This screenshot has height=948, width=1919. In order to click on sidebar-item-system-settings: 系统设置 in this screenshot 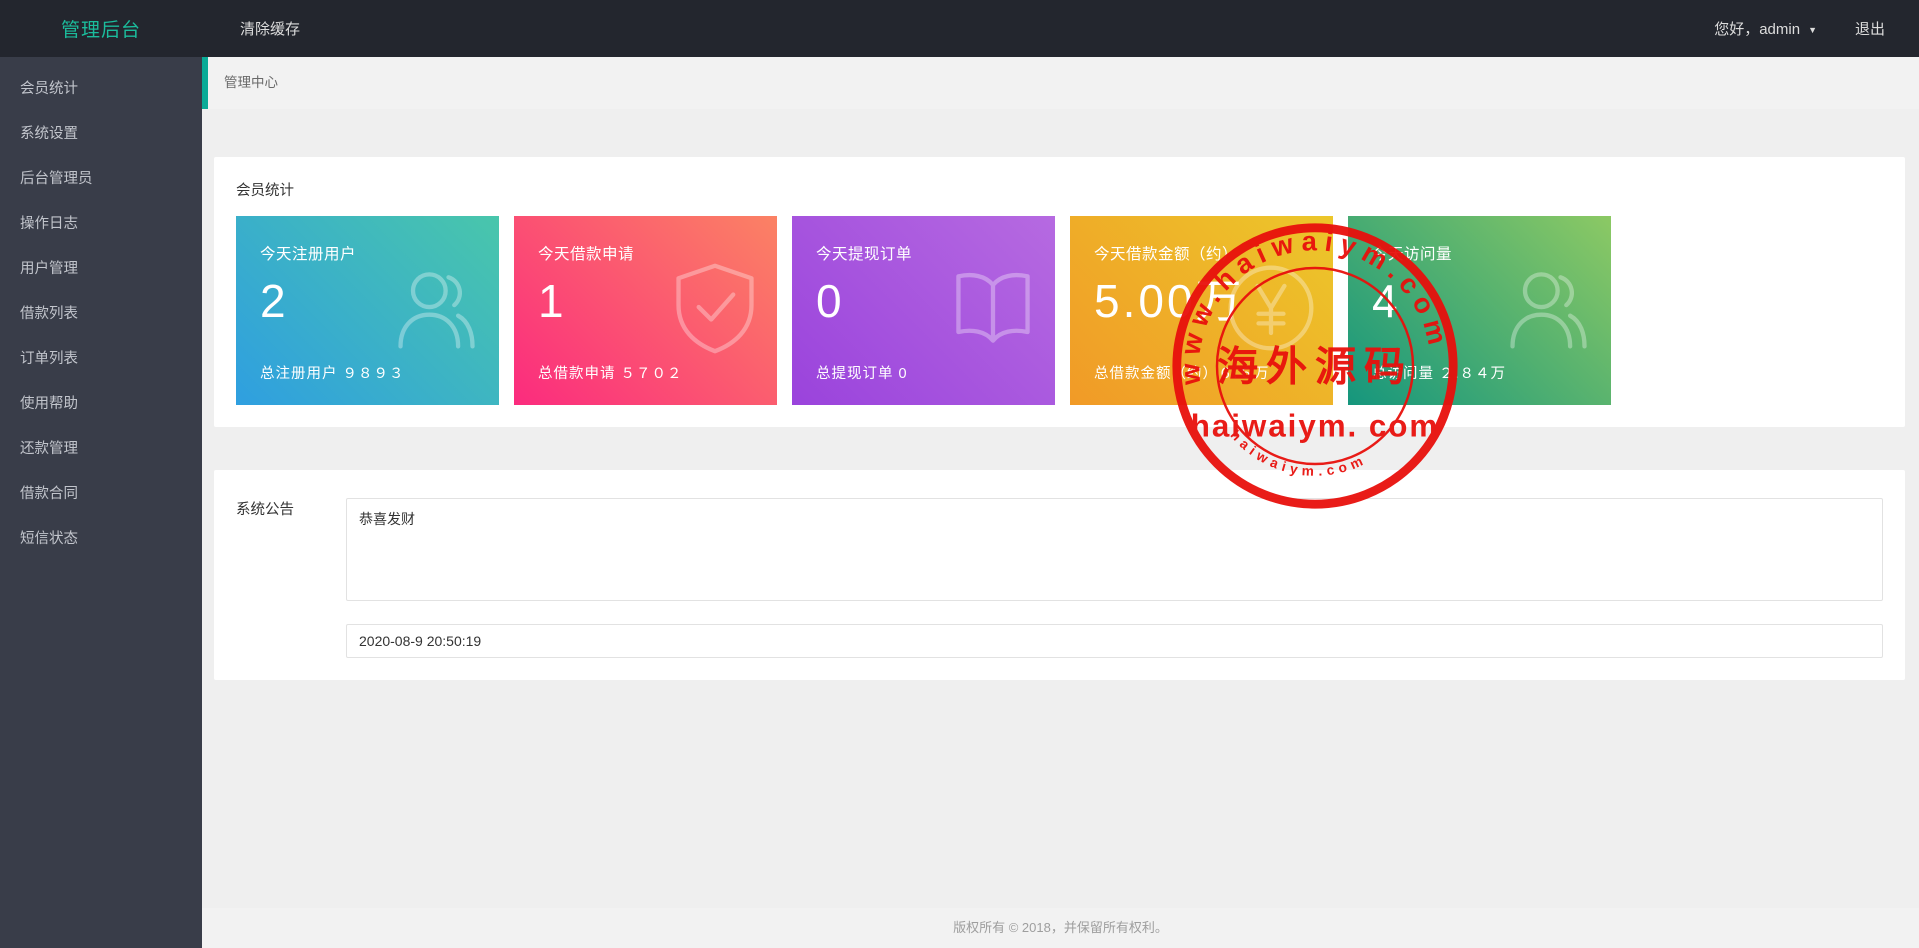, I will do `click(101, 134)`.